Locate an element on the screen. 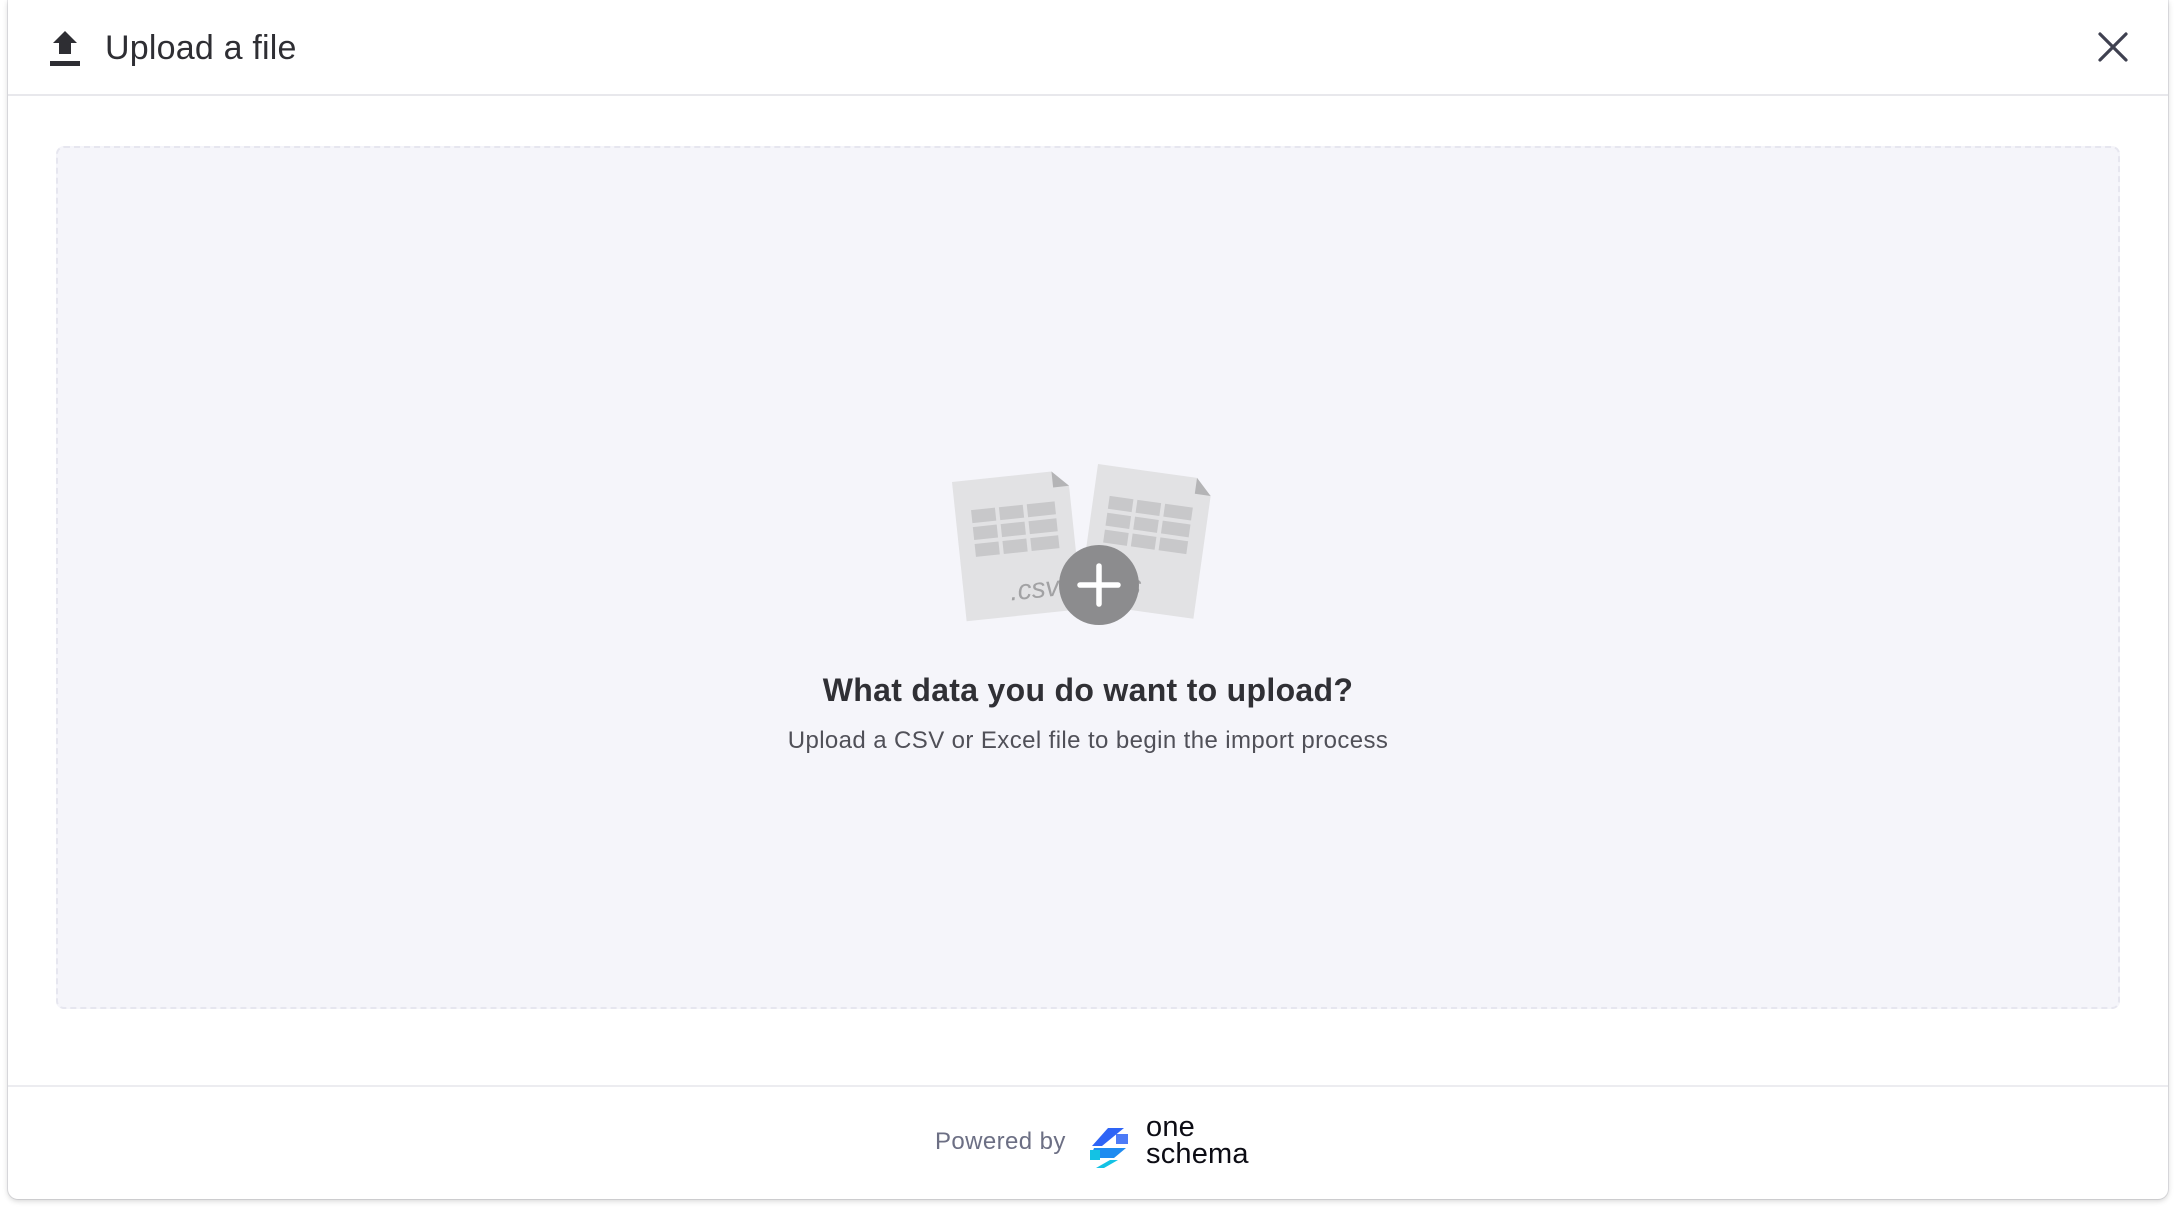 The height and width of the screenshot is (1216, 2176). modal-footer: Powered by one schema is located at coordinates (1088, 1142).